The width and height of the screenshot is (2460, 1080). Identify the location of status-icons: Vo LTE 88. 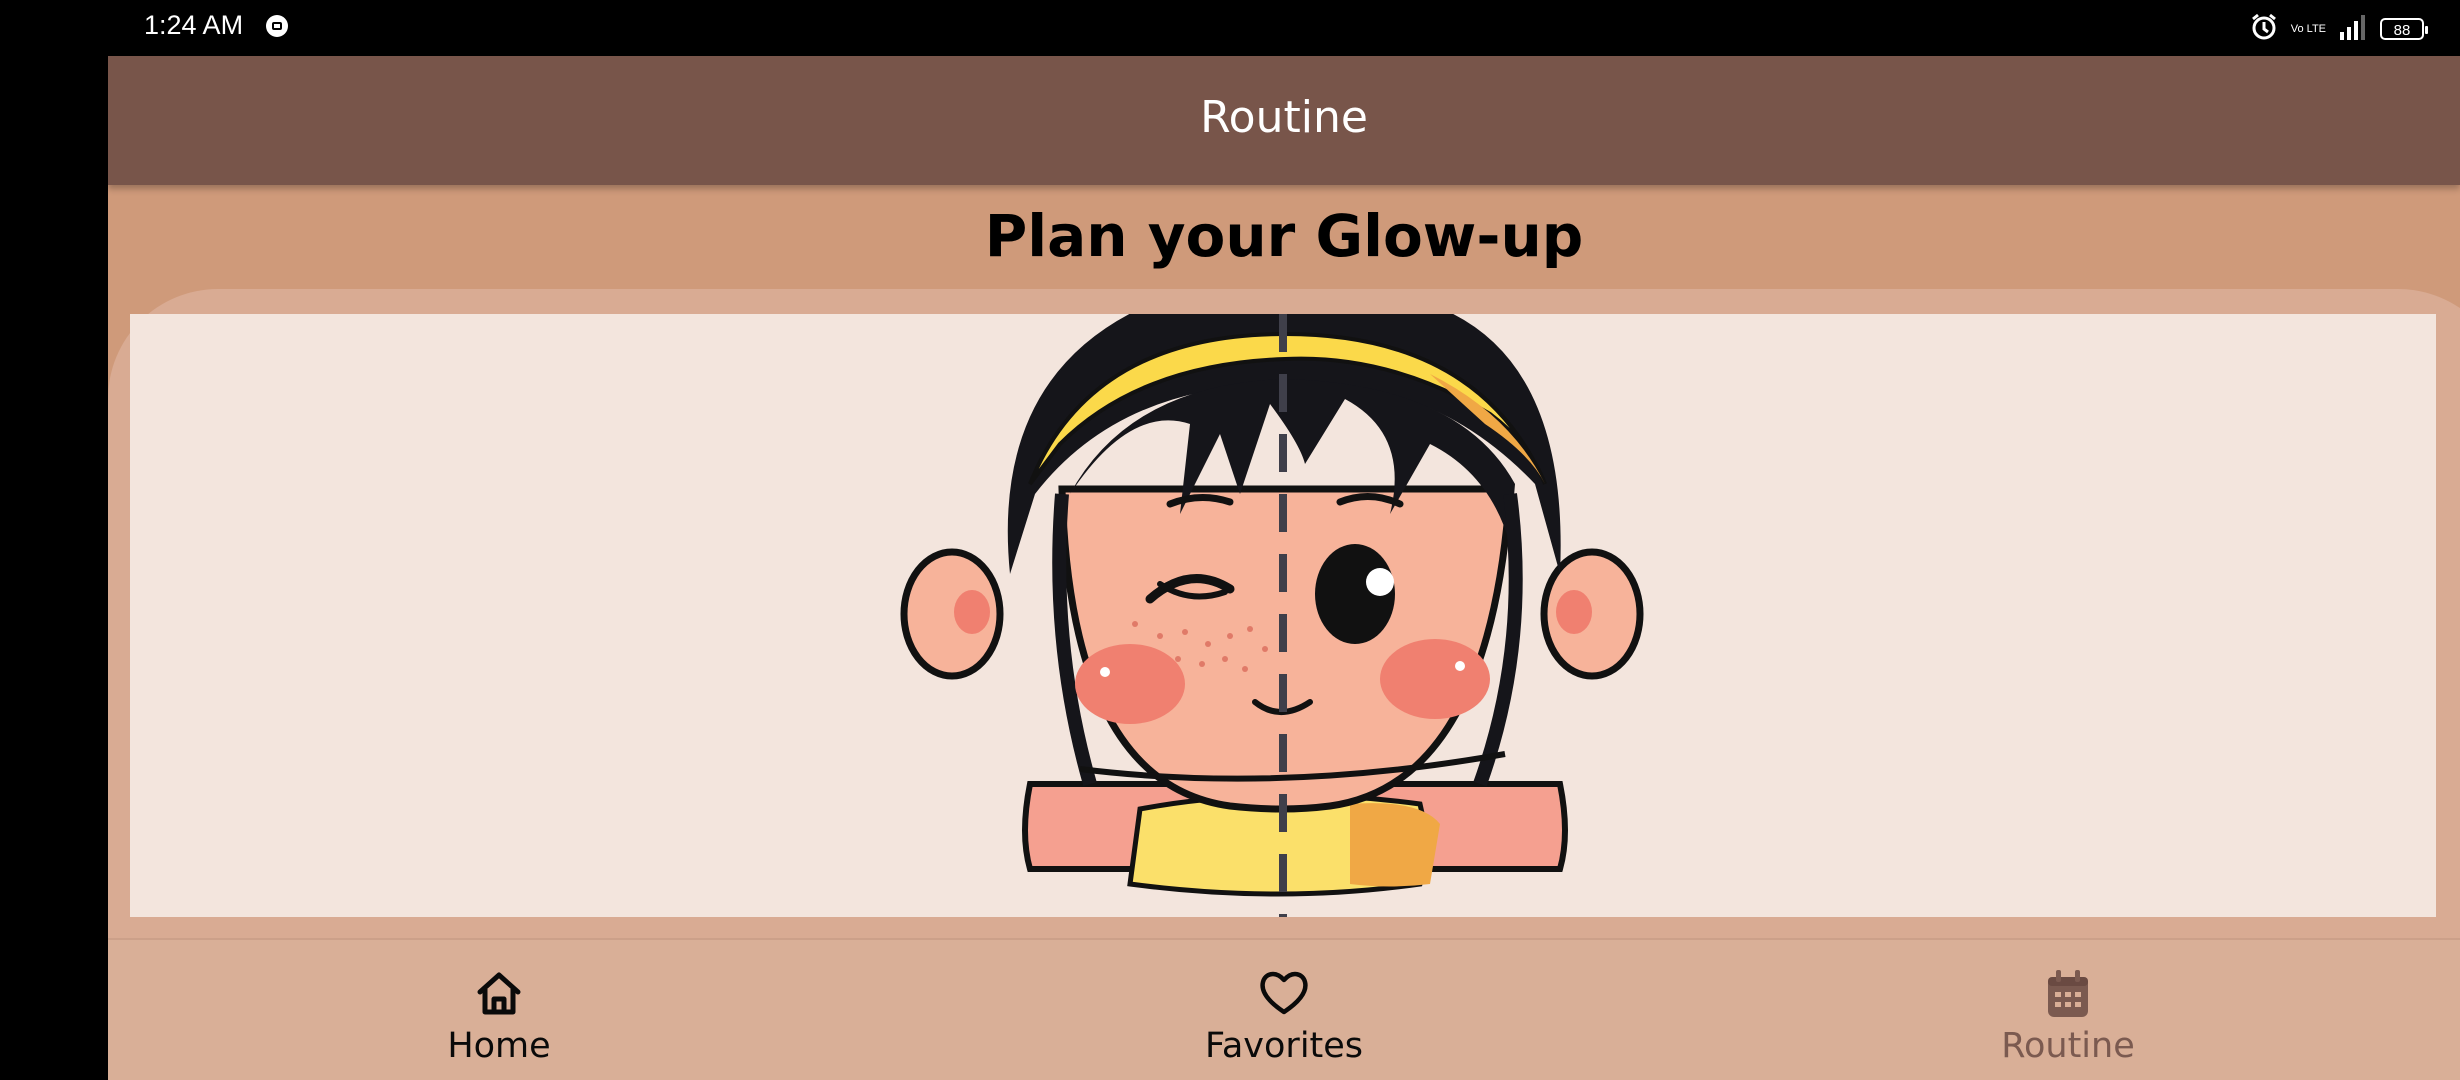
(2338, 29).